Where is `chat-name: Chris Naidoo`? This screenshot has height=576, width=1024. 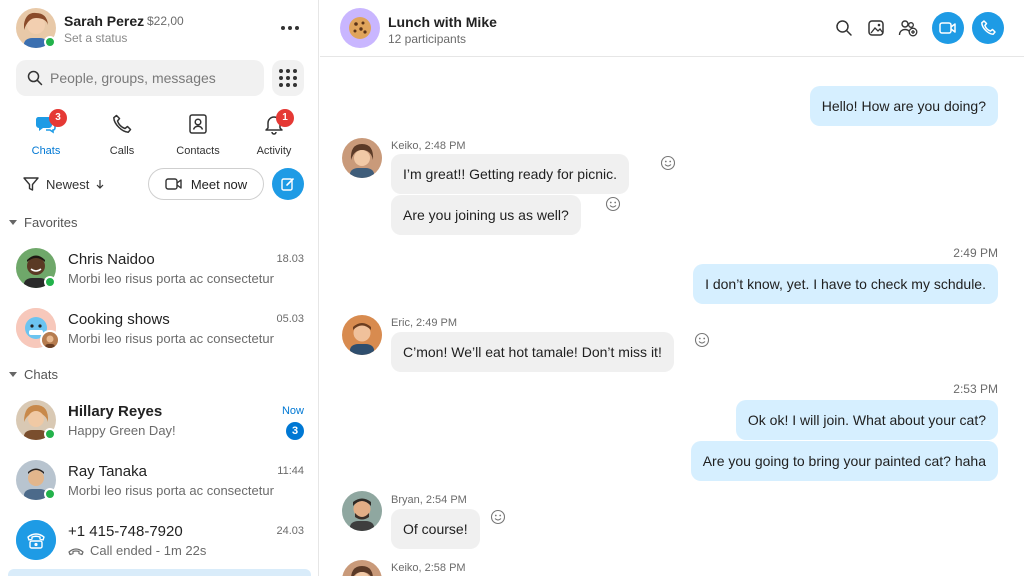 chat-name: Chris Naidoo is located at coordinates (111, 259).